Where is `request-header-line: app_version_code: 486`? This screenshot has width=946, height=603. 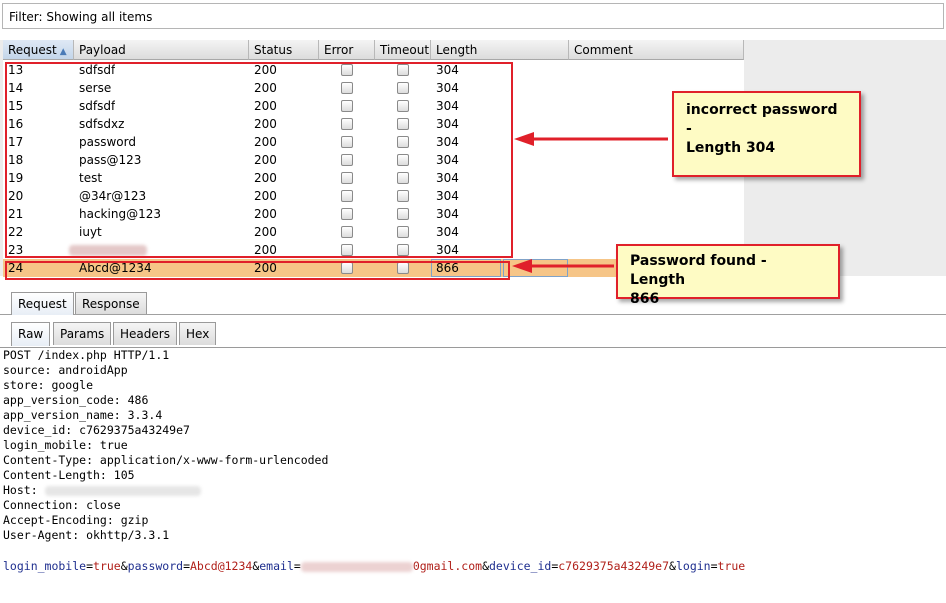
request-header-line: app_version_code: 486 is located at coordinates (76, 400).